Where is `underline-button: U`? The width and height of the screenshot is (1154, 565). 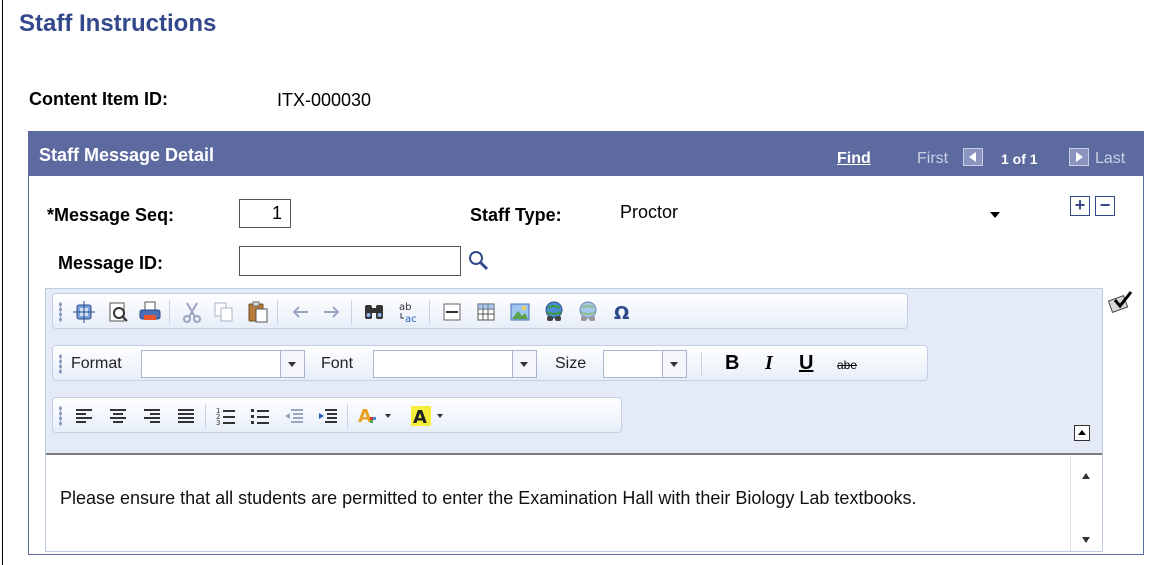
underline-button: U is located at coordinates (806, 363).